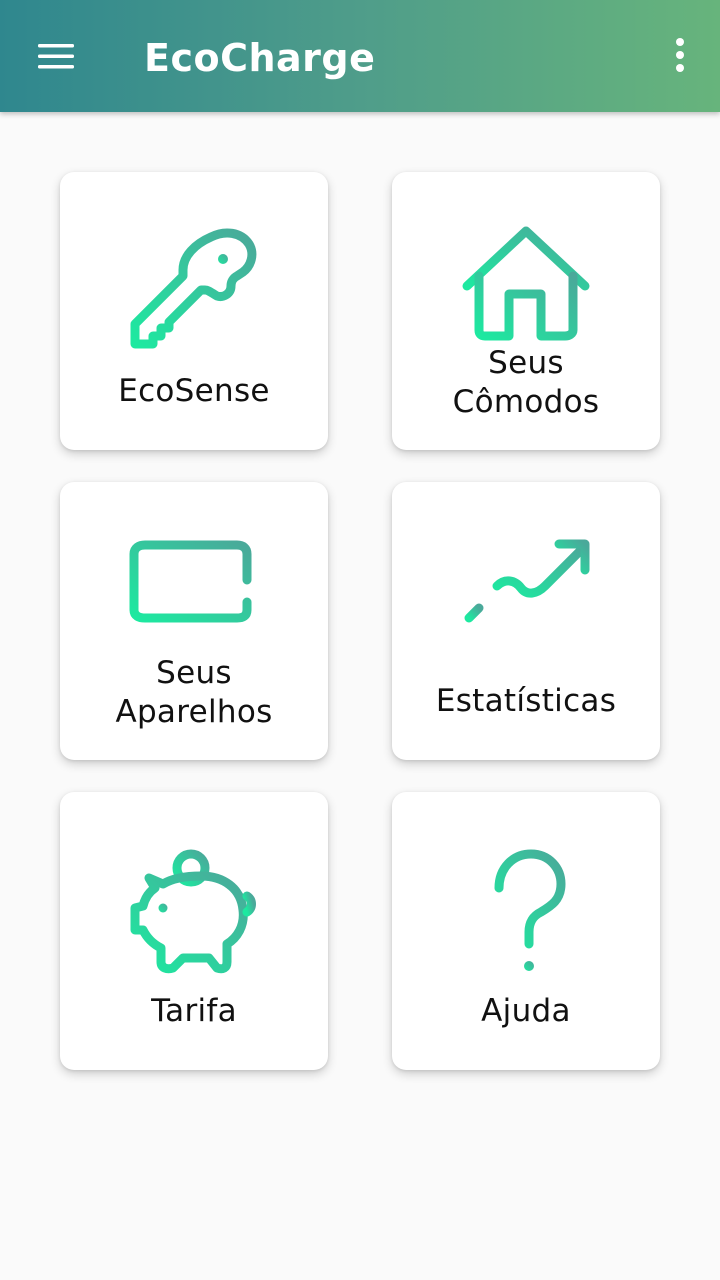  I want to click on menu-card-label: Seus Cômodos, so click(526, 382).